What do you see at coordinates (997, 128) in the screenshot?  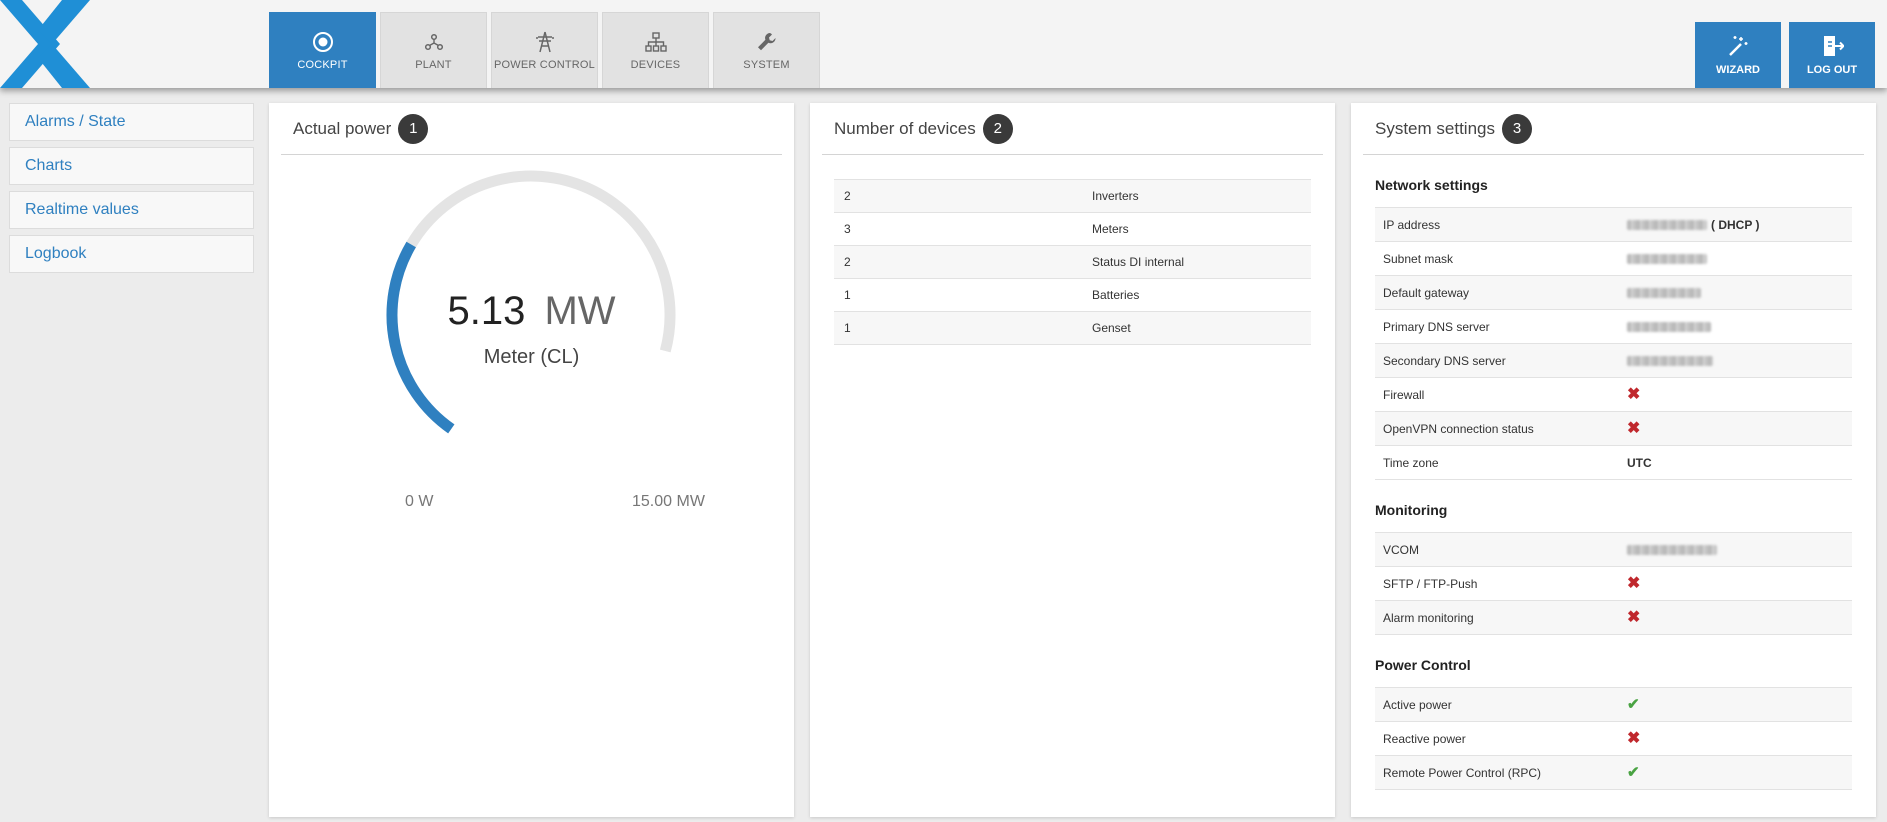 I see `panel-number-badge: 2` at bounding box center [997, 128].